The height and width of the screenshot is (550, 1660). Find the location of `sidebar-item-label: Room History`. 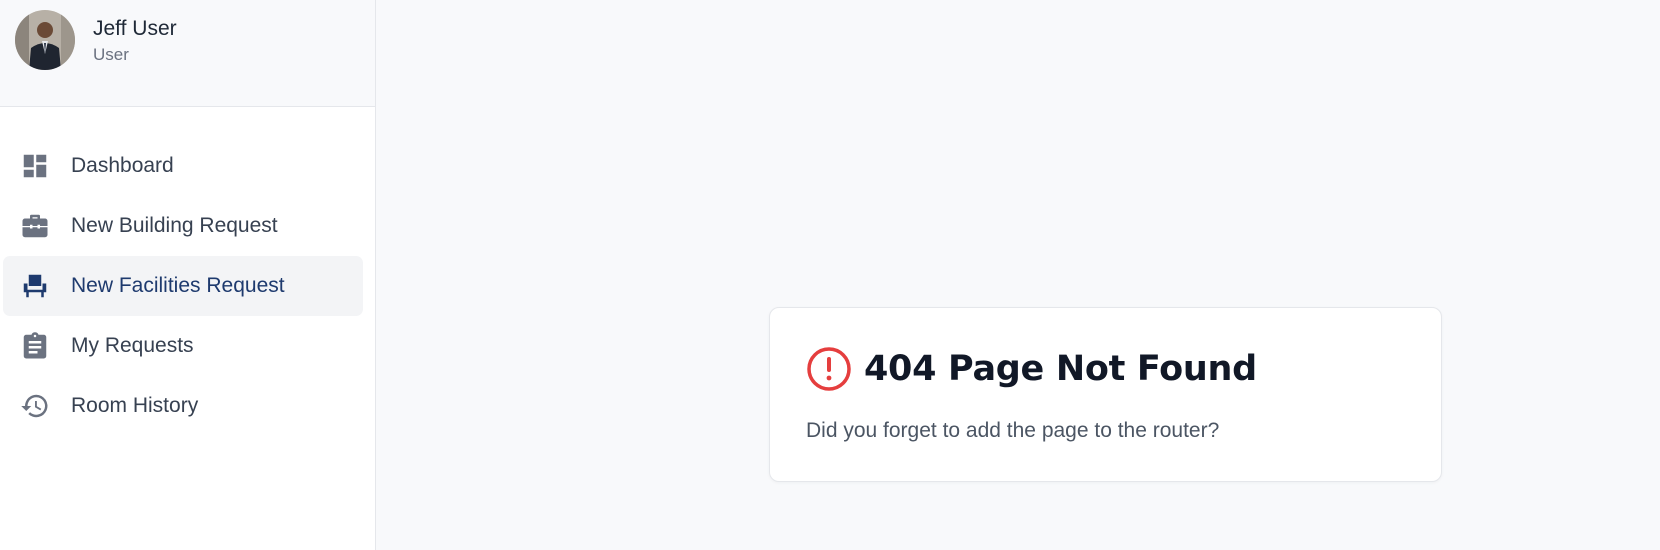

sidebar-item-label: Room History is located at coordinates (135, 405).